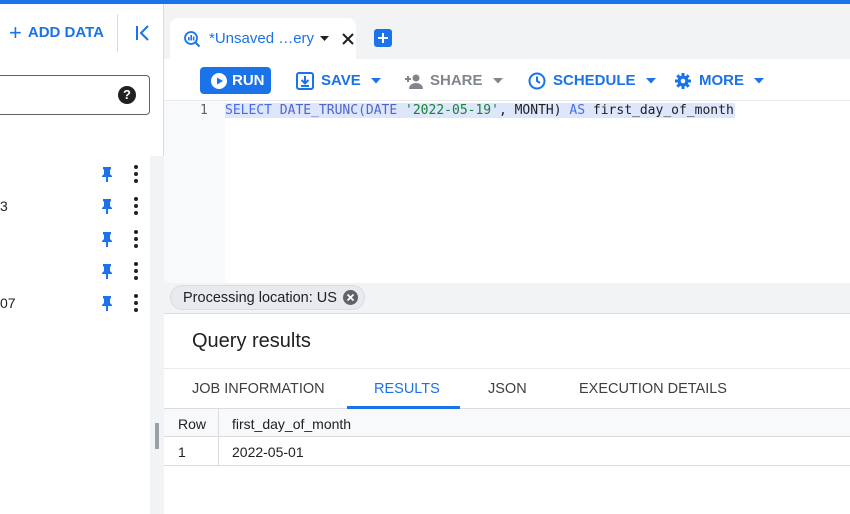 The image size is (850, 514). Describe the element at coordinates (305, 80) in the screenshot. I see `save-icon` at that location.